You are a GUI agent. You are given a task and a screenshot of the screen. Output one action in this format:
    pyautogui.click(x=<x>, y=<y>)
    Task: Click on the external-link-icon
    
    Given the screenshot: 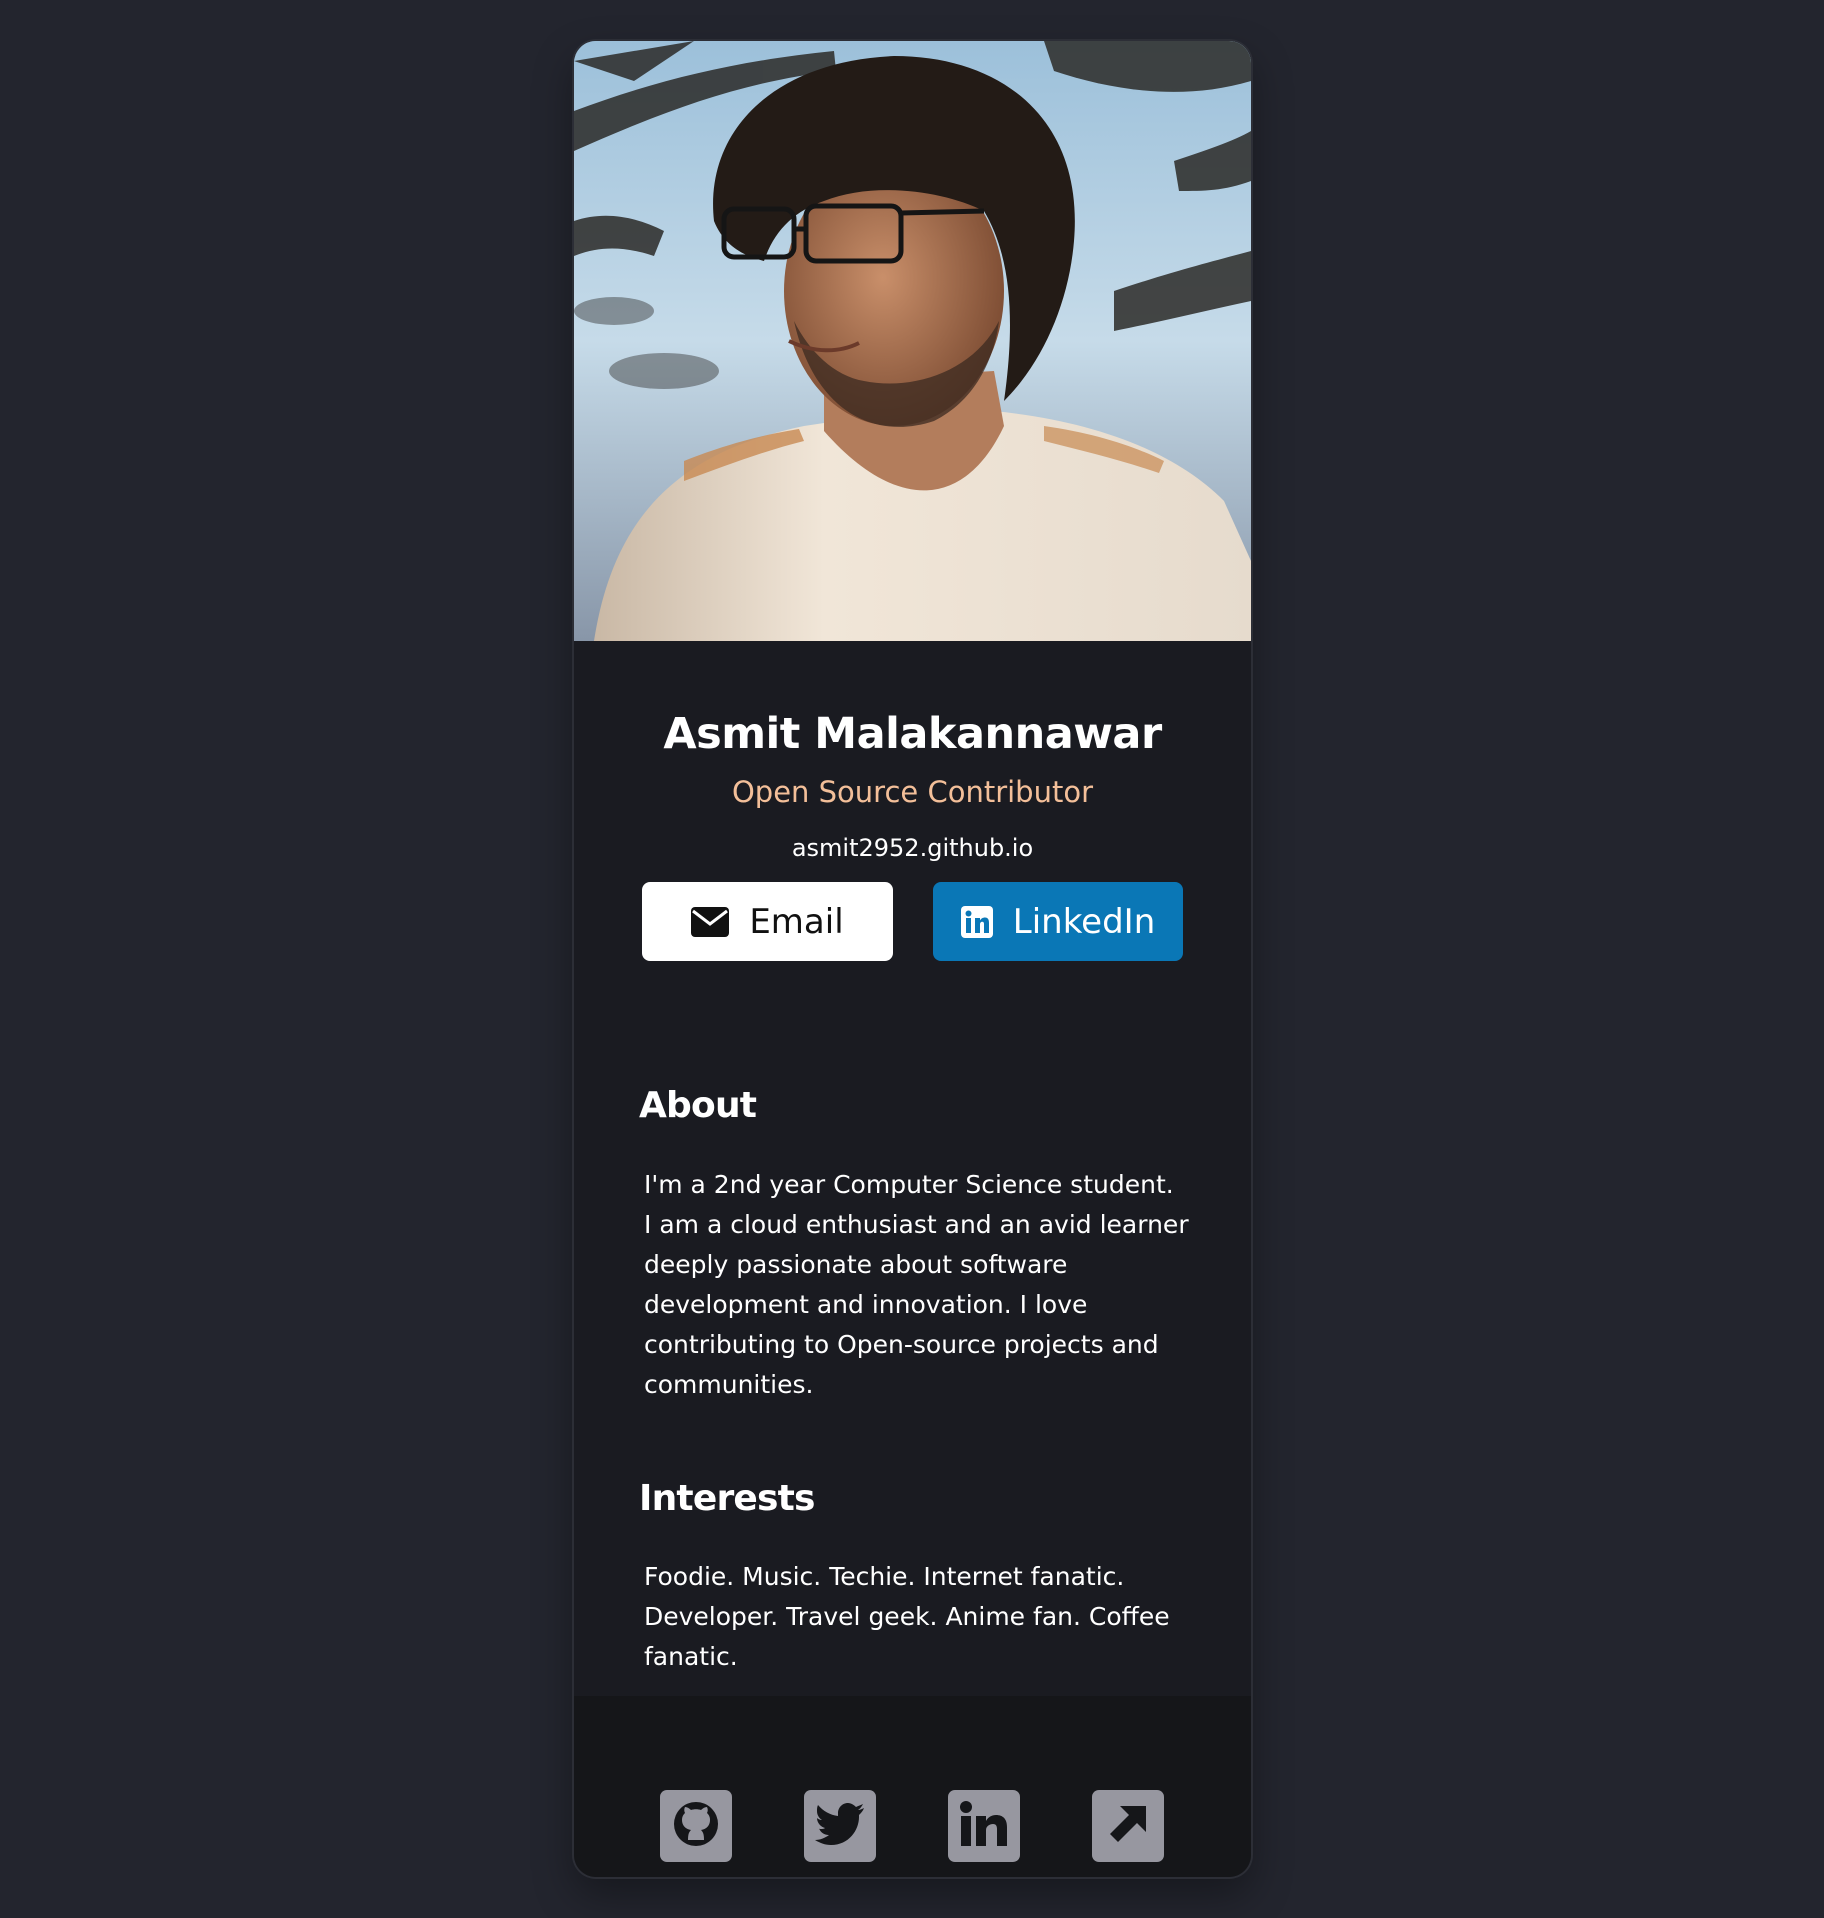 What is the action you would take?
    pyautogui.click(x=1128, y=1826)
    